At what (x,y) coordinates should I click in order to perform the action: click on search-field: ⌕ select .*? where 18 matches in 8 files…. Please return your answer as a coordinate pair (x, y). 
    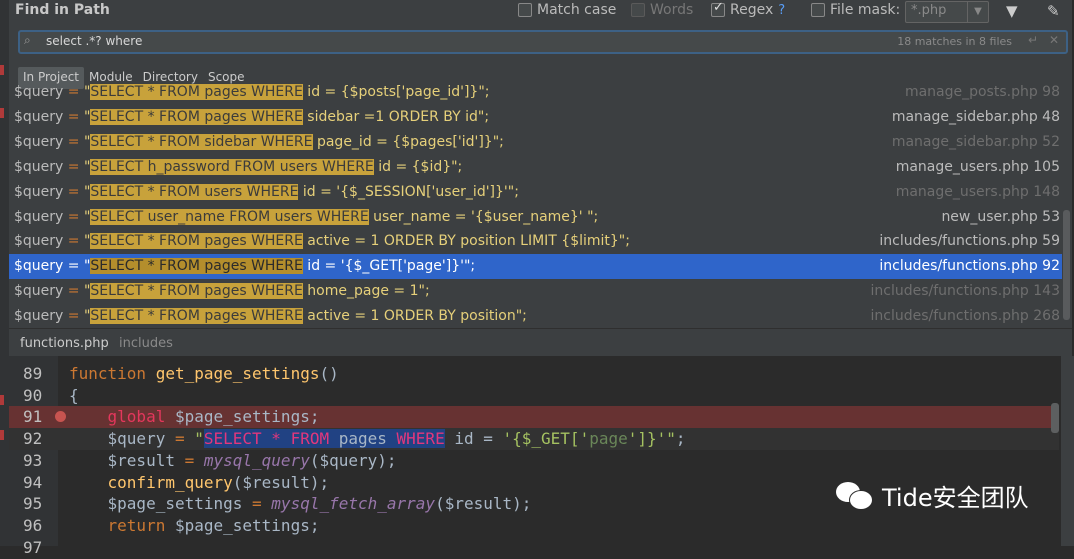
    Looking at the image, I should click on (543, 42).